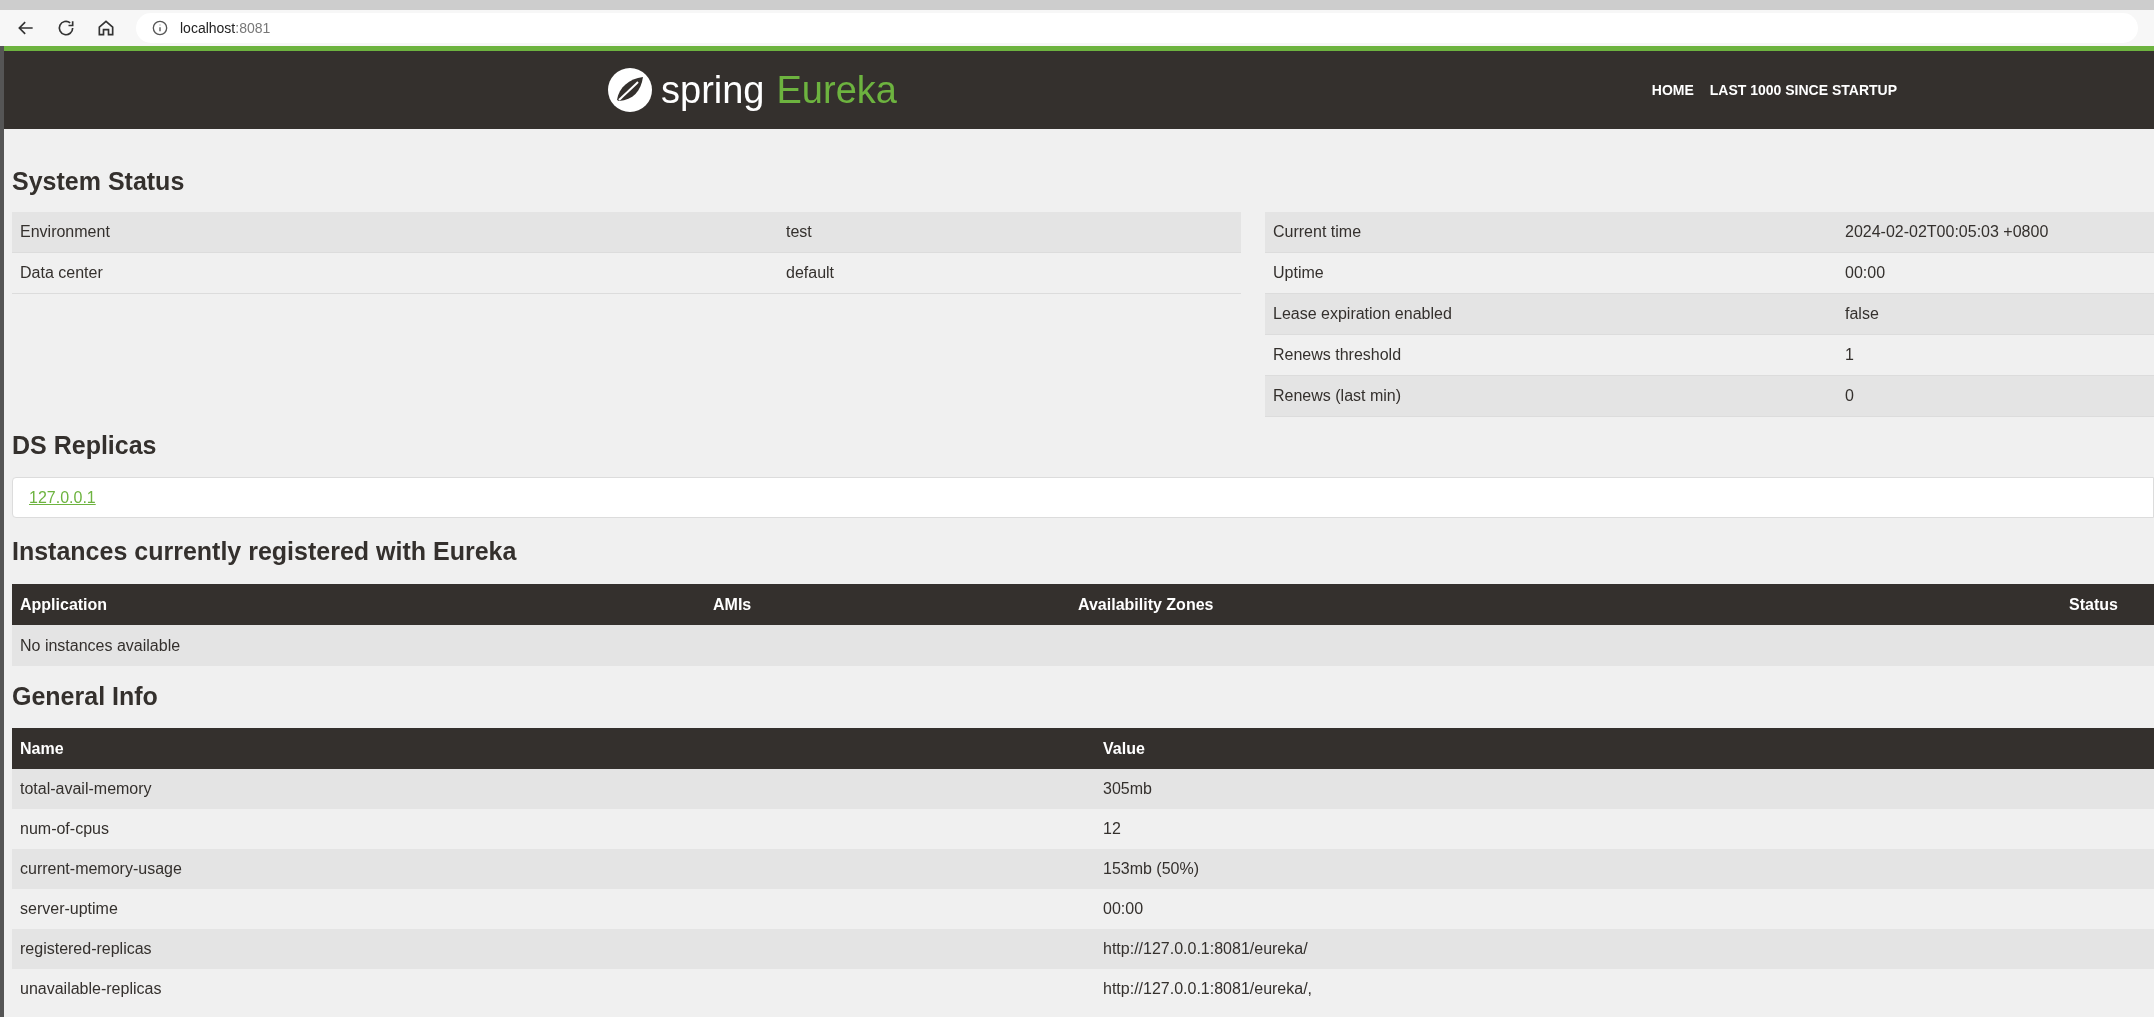  What do you see at coordinates (264, 552) in the screenshot?
I see `section-heading: Instances currently registered with Eureka` at bounding box center [264, 552].